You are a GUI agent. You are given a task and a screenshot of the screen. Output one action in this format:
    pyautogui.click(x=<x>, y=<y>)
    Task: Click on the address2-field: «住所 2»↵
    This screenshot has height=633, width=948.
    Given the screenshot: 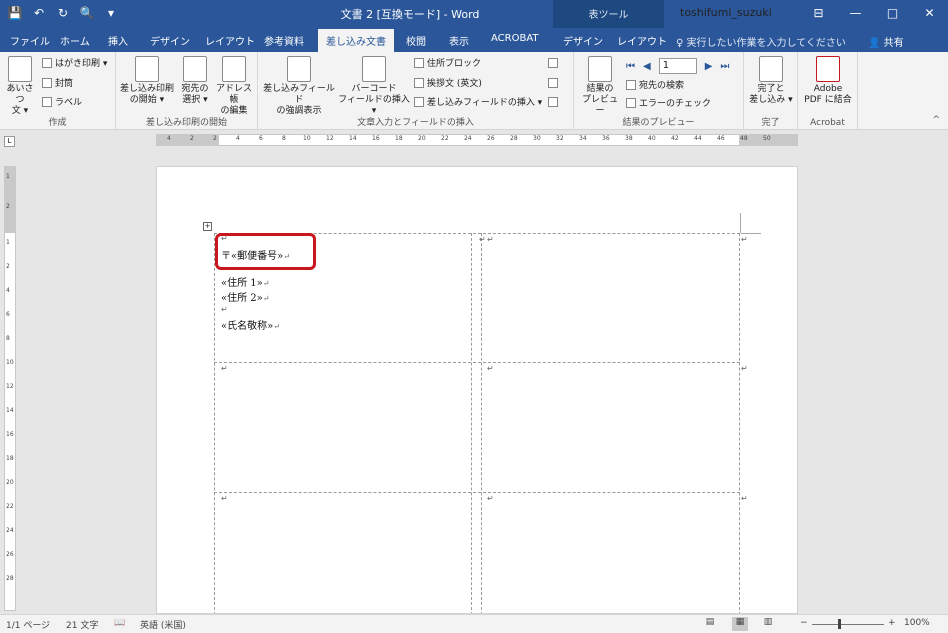 What is the action you would take?
    pyautogui.click(x=245, y=296)
    